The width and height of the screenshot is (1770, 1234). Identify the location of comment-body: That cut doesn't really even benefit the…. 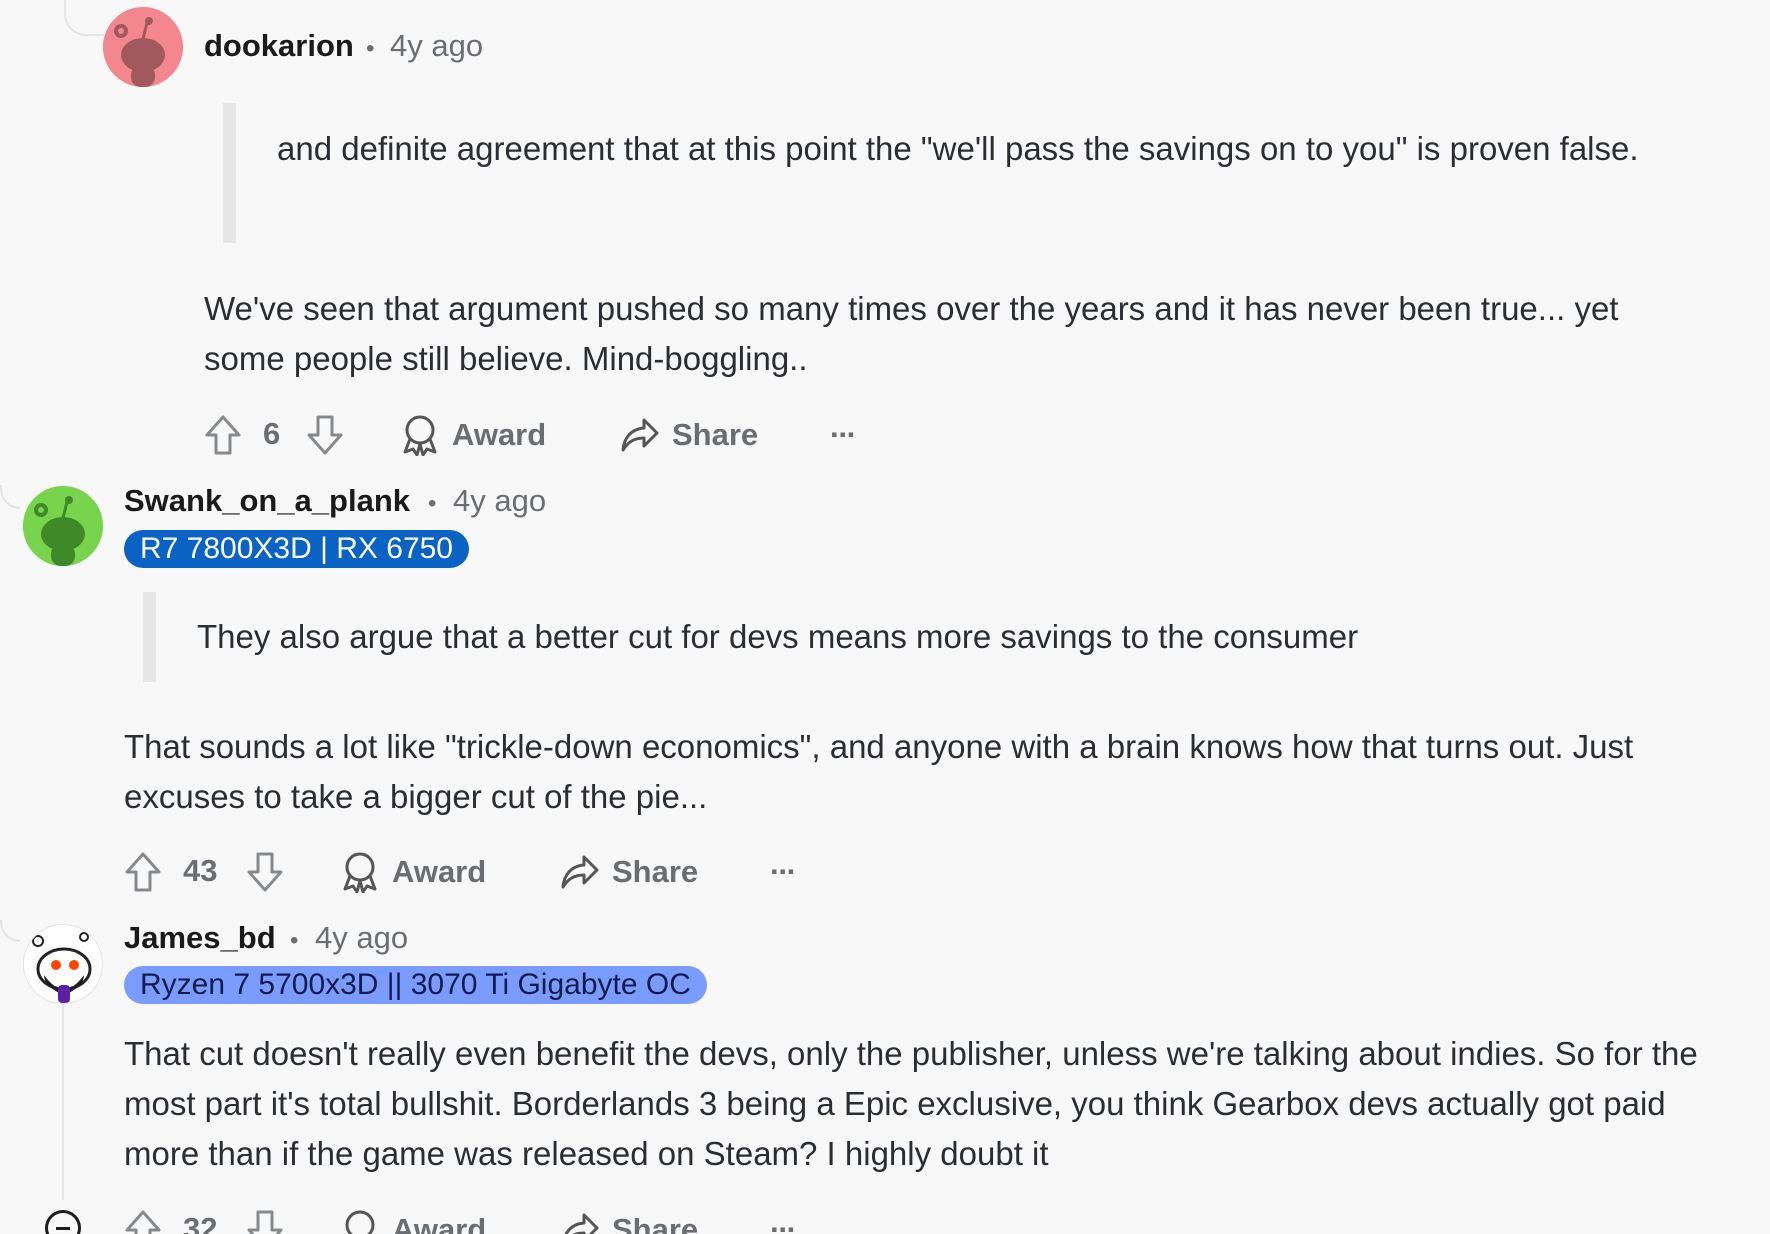
(911, 1103).